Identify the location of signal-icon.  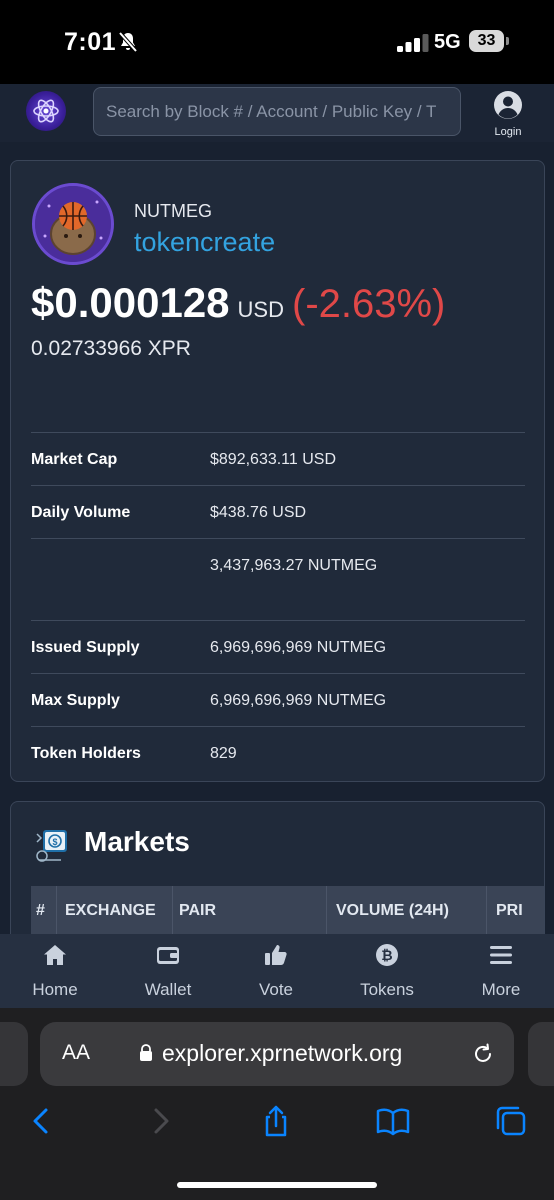
(413, 43).